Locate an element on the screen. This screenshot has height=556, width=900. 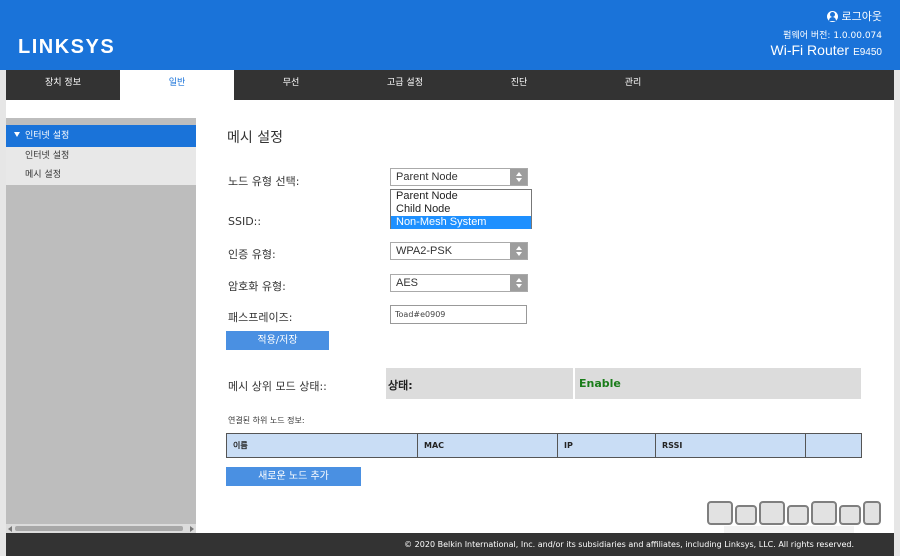
status-key: 상태: is located at coordinates (400, 385).